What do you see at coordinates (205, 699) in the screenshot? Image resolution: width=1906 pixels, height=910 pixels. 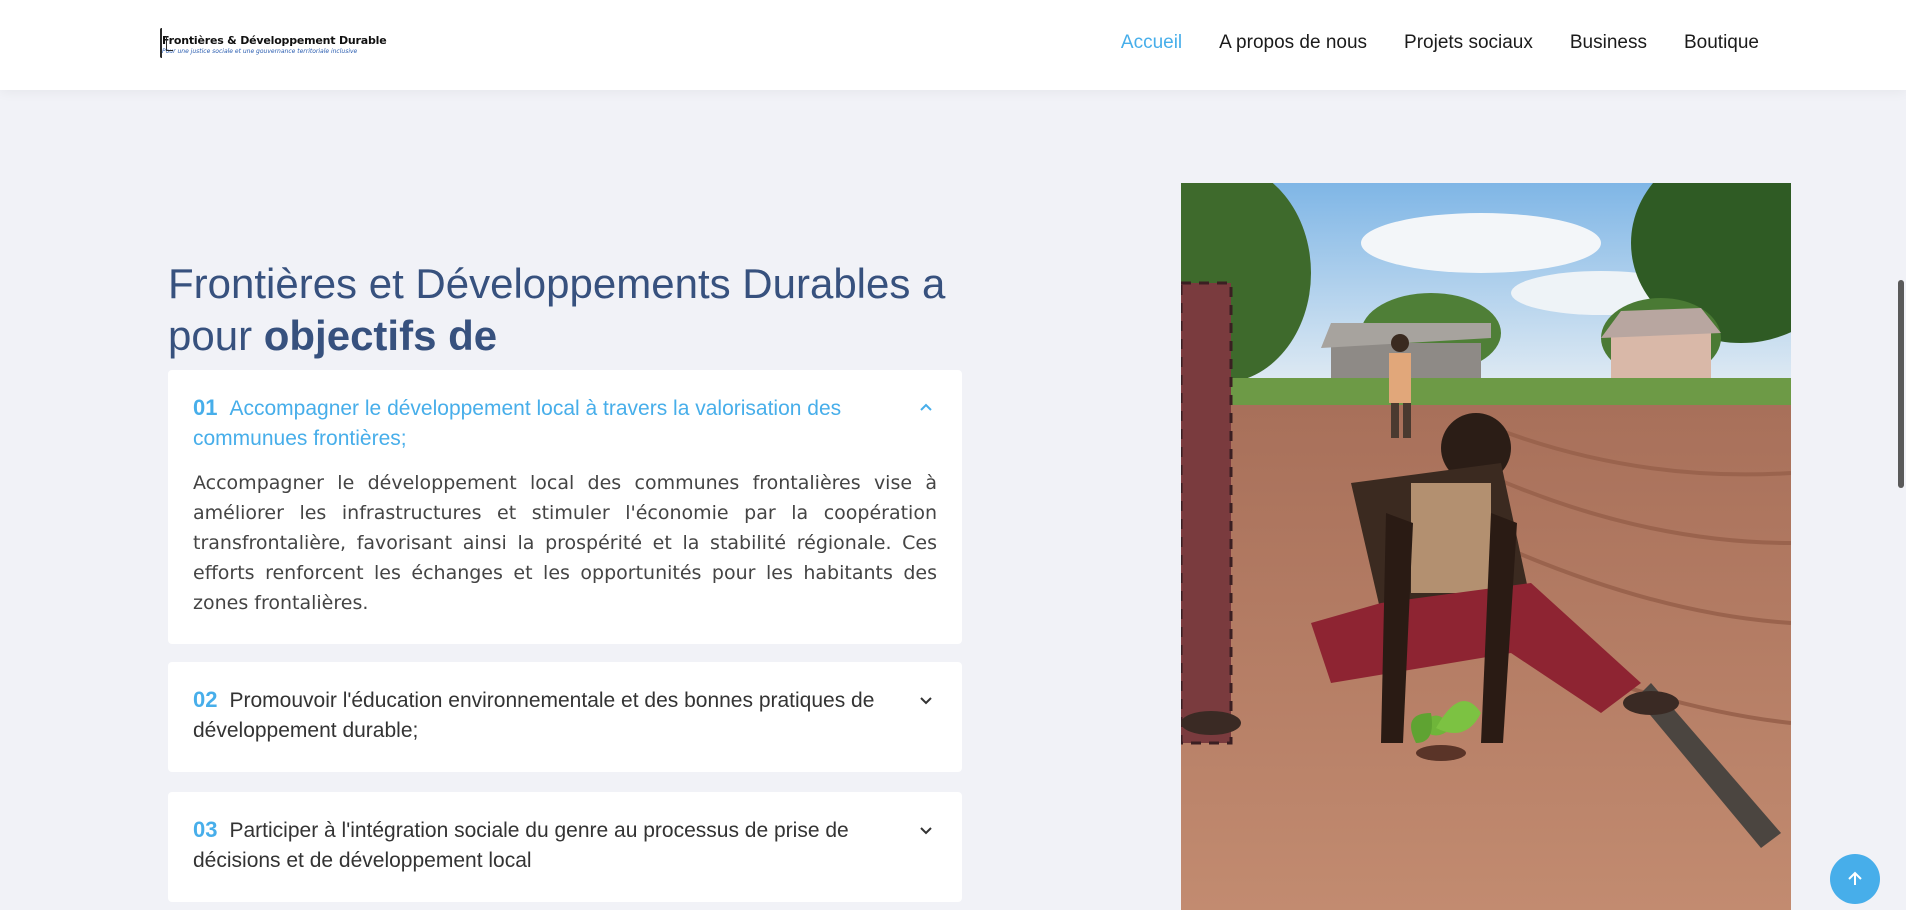 I see `accordion-number: 02` at bounding box center [205, 699].